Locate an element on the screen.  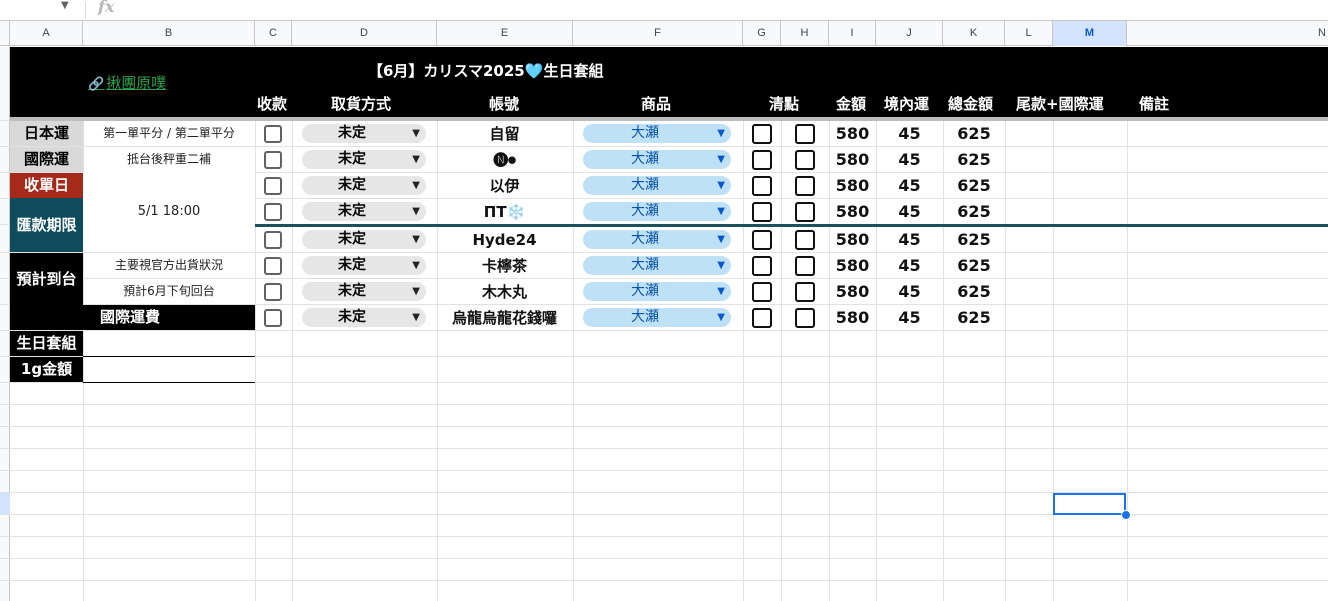
label-order-close: 收單日 is located at coordinates (46, 185).